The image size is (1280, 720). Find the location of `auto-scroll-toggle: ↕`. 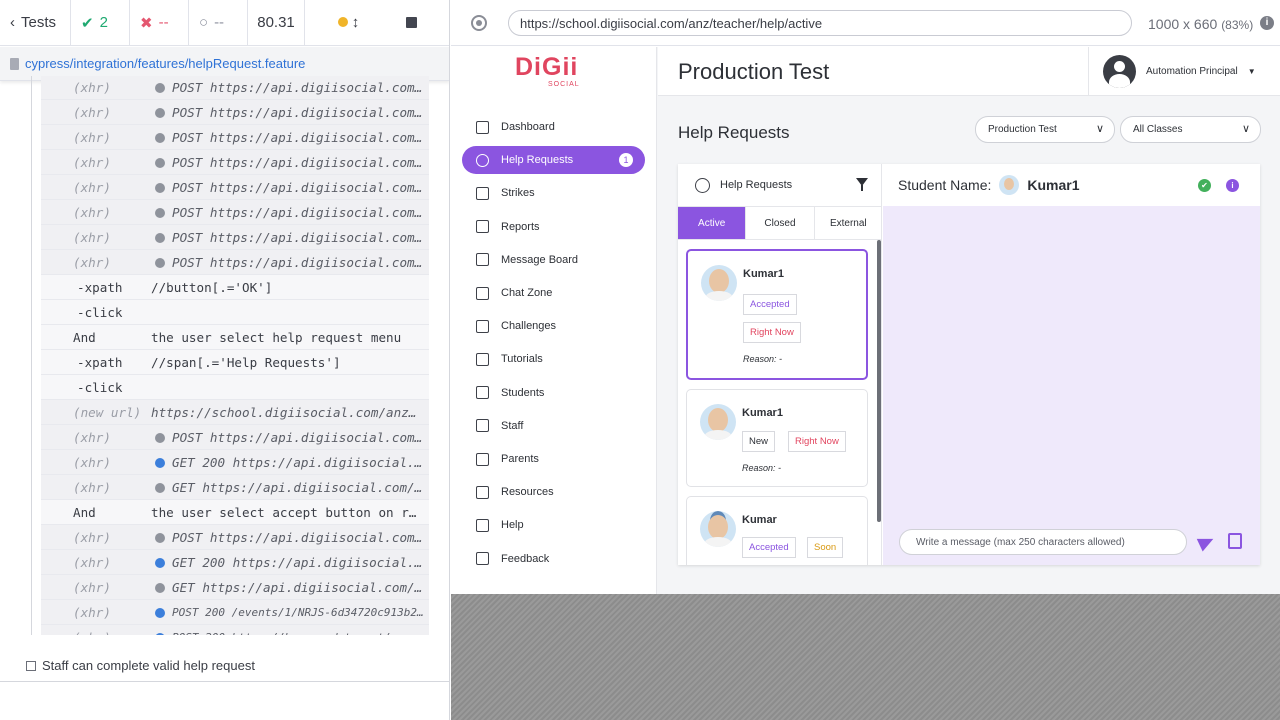

auto-scroll-toggle: ↕ is located at coordinates (348, 22).